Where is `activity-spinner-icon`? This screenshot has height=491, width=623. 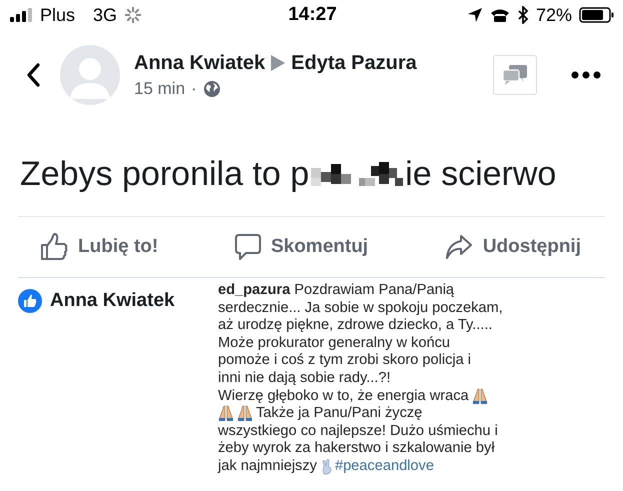 activity-spinner-icon is located at coordinates (133, 15).